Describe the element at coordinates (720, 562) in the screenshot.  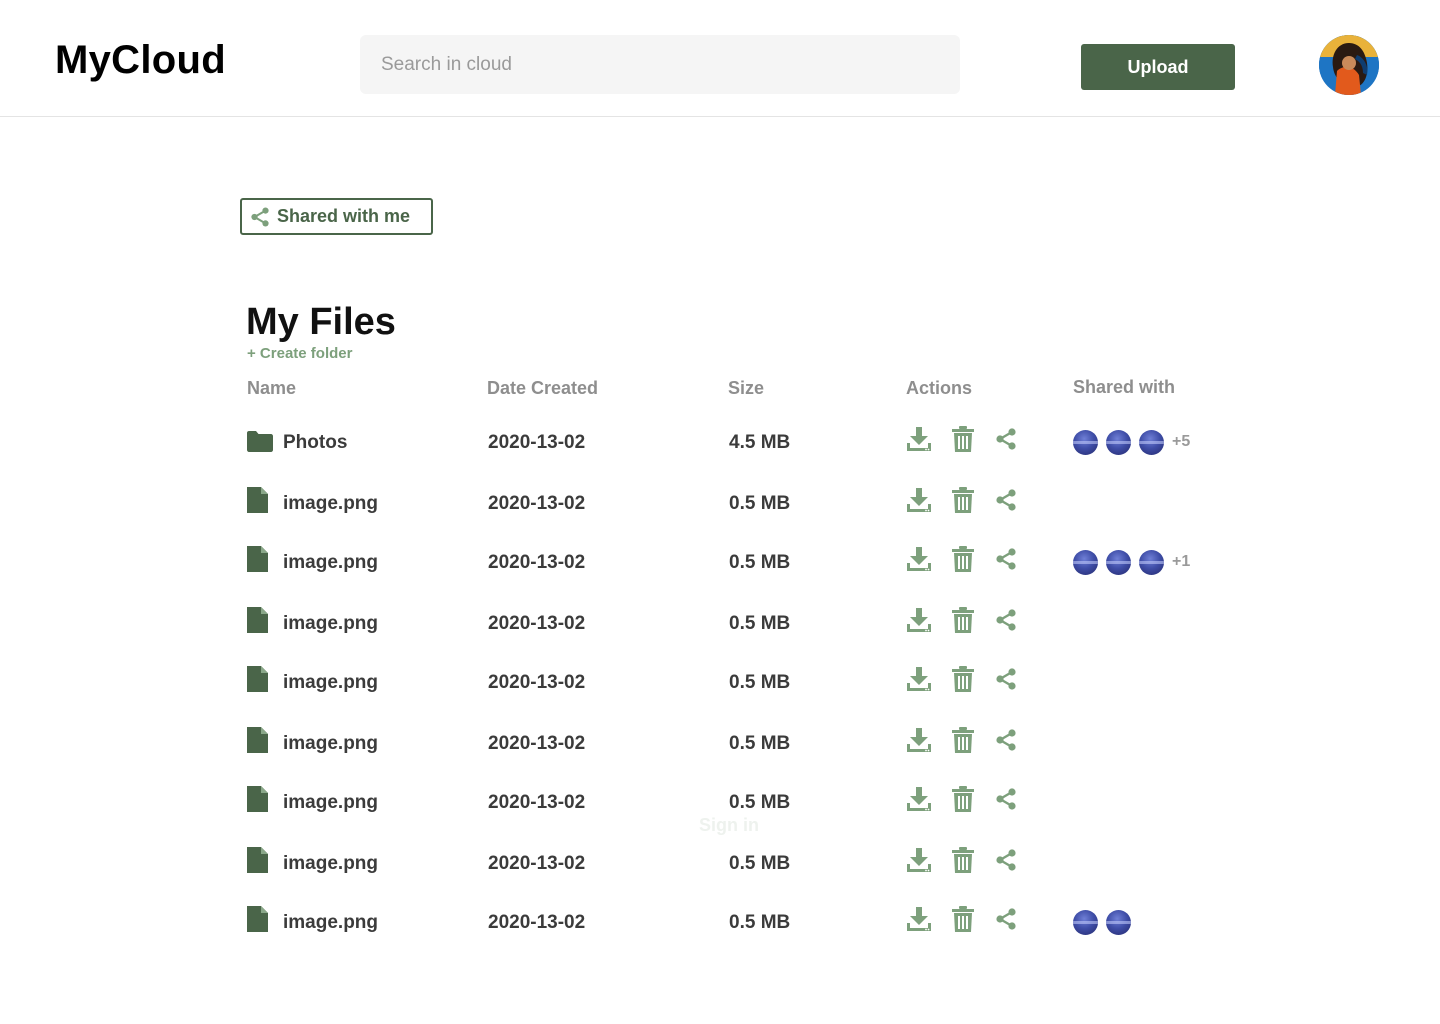
I see `table-row: image.png 2020-13-02 0.5 MB +1` at that location.